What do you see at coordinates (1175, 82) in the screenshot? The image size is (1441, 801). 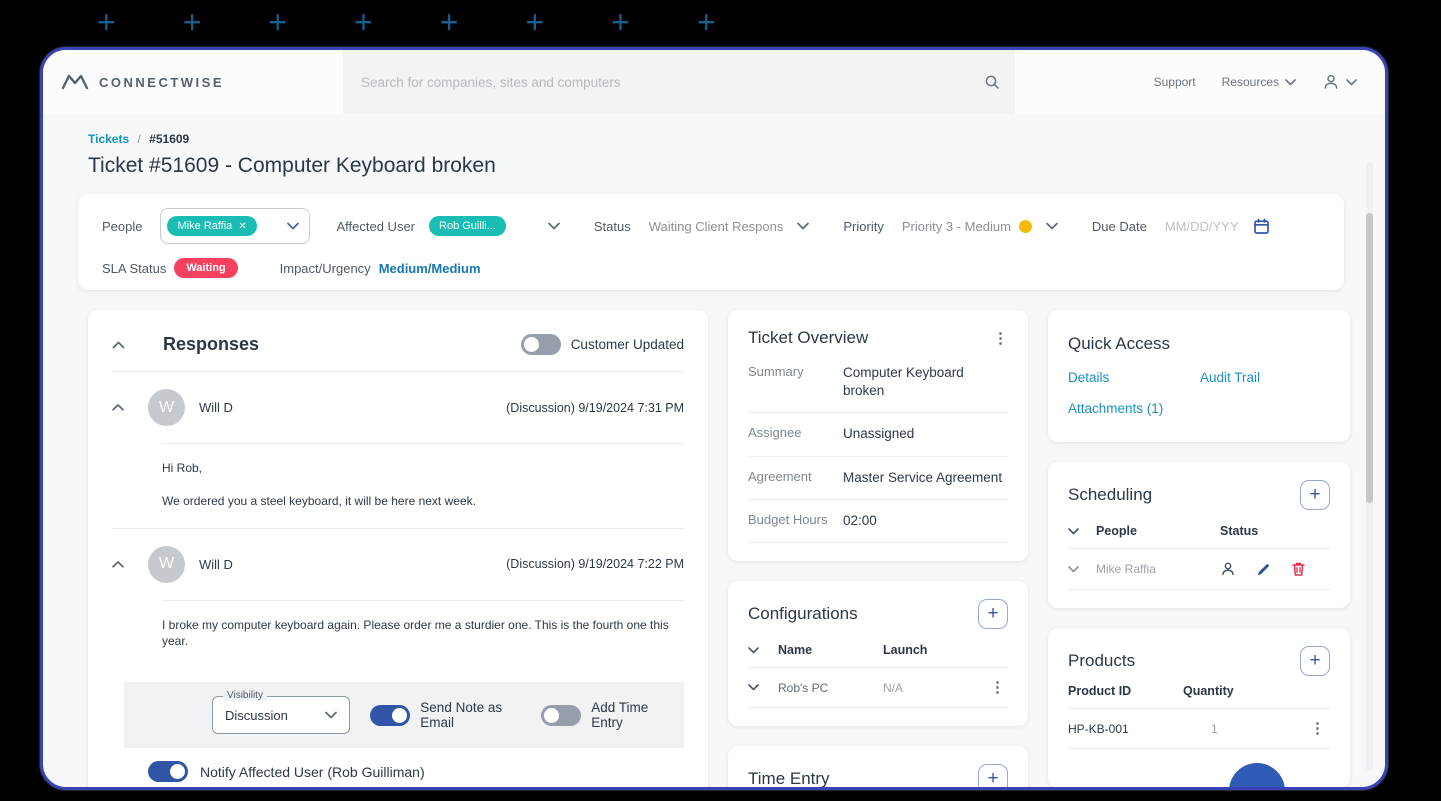 I see `support-link: Support` at bounding box center [1175, 82].